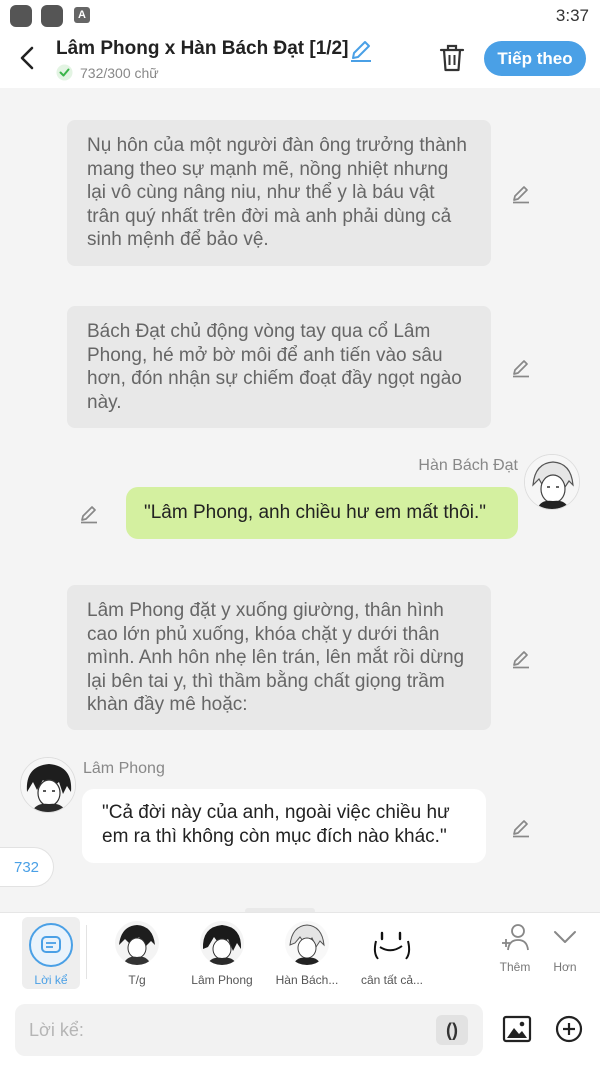  I want to click on next-button: Tiếp theo, so click(535, 58).